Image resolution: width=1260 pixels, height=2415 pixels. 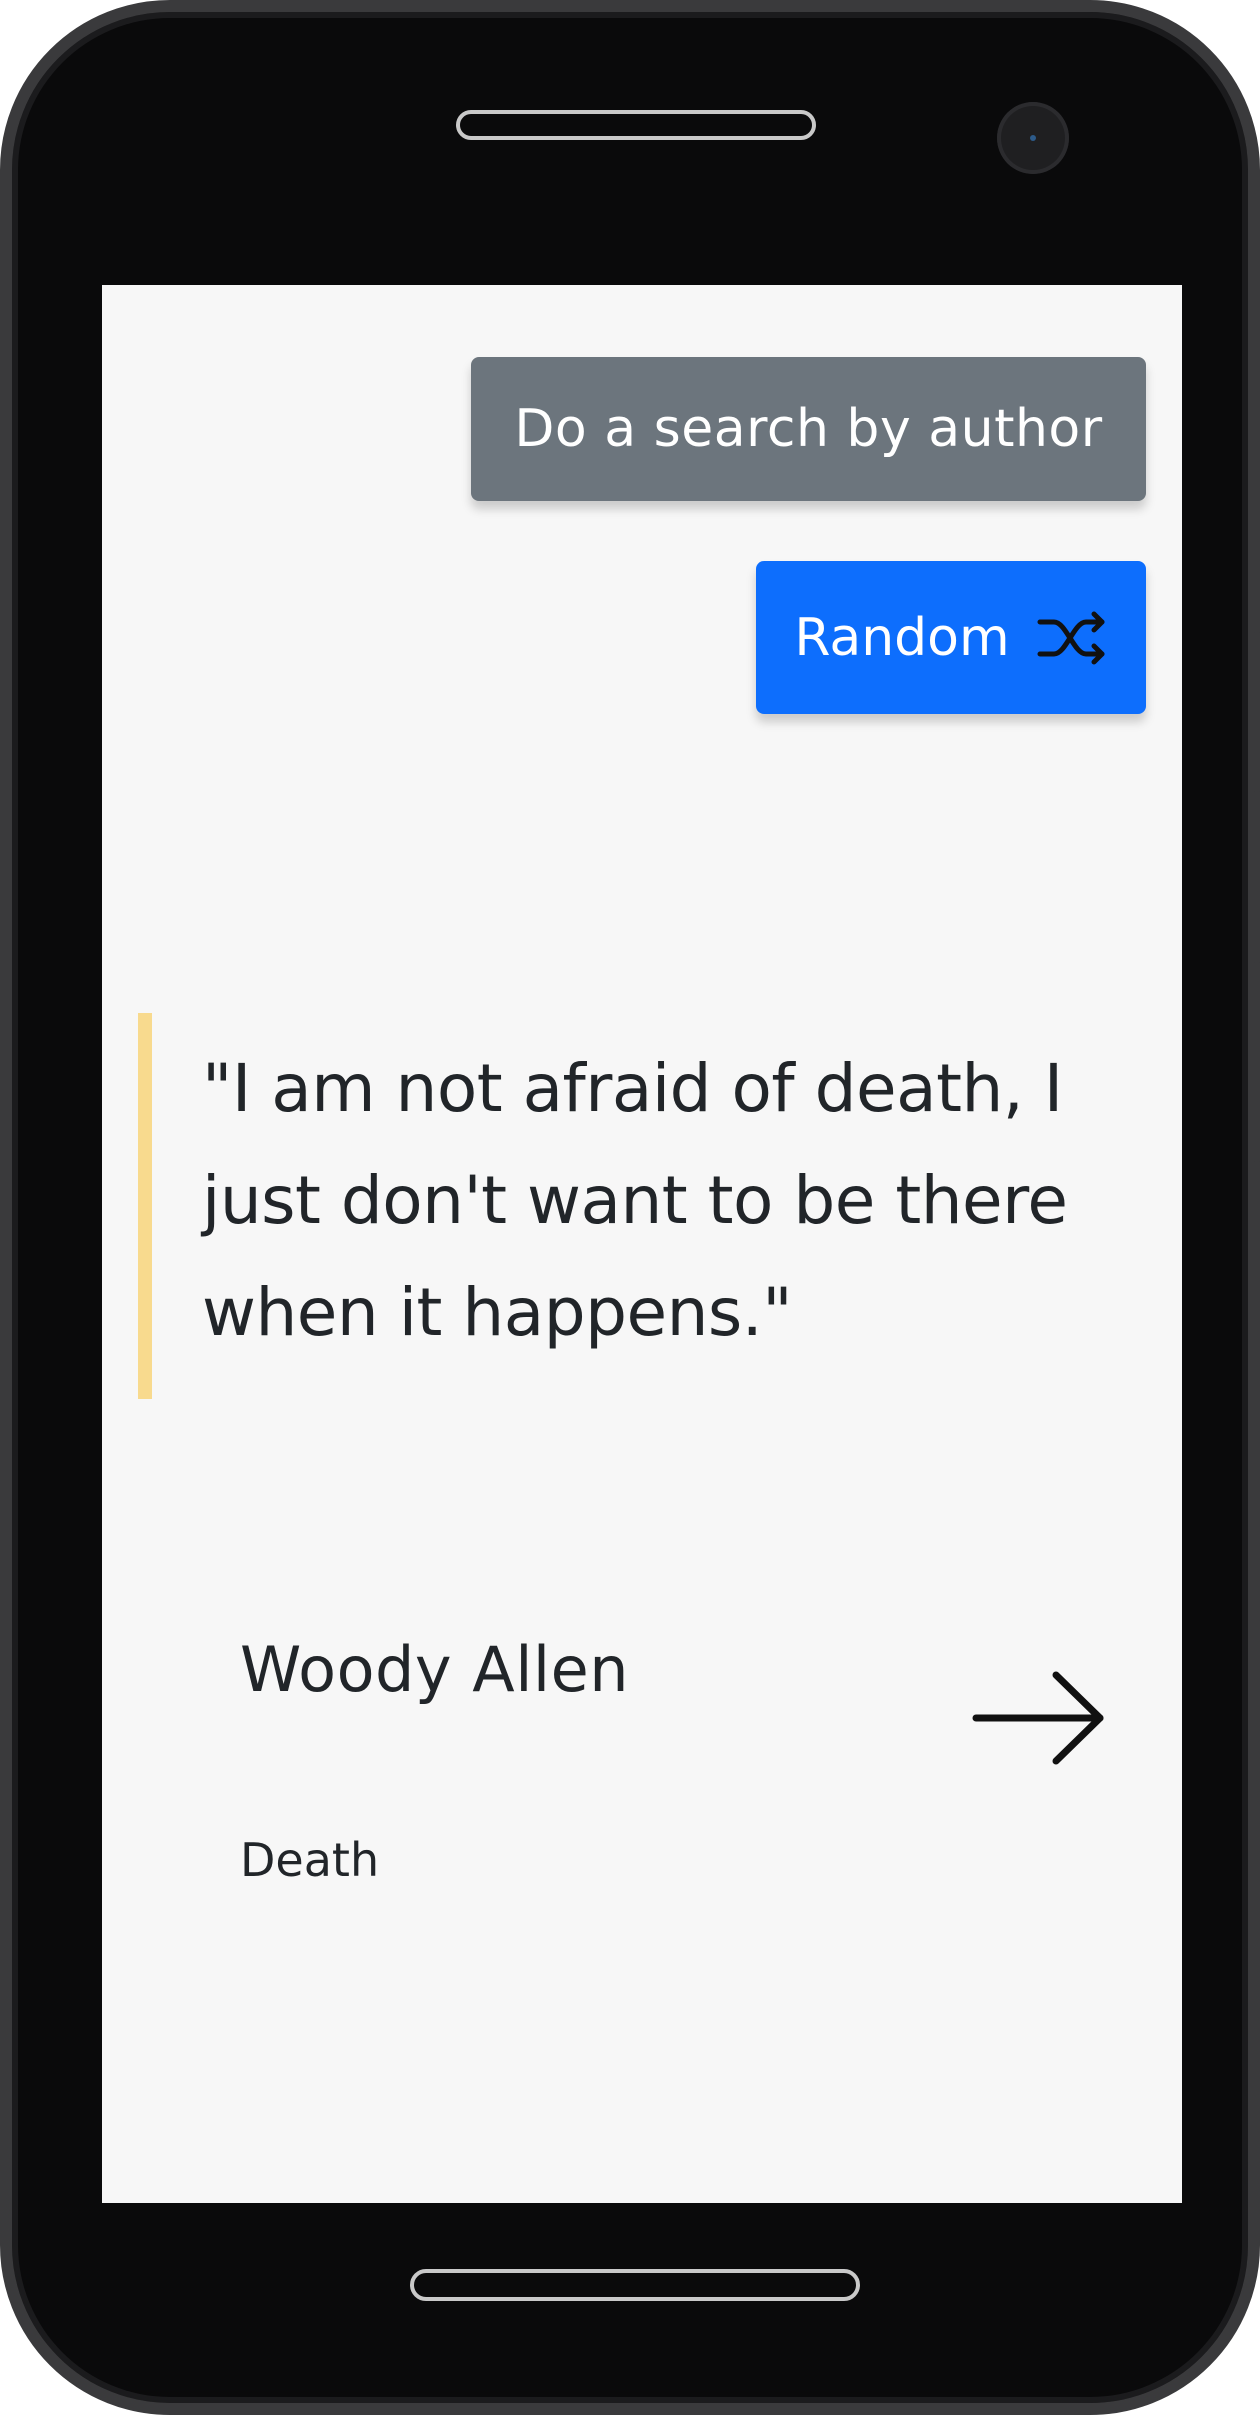 I want to click on power-button, so click(x=1256, y=1062).